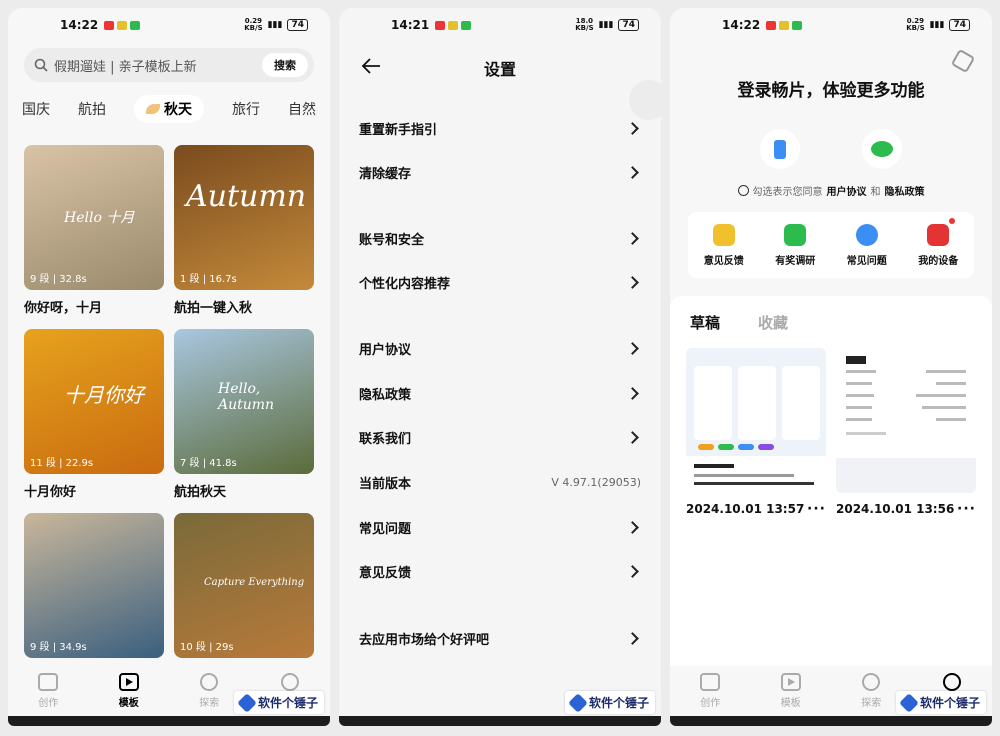  I want to click on settings-item-label: 清除缓存, so click(385, 174).